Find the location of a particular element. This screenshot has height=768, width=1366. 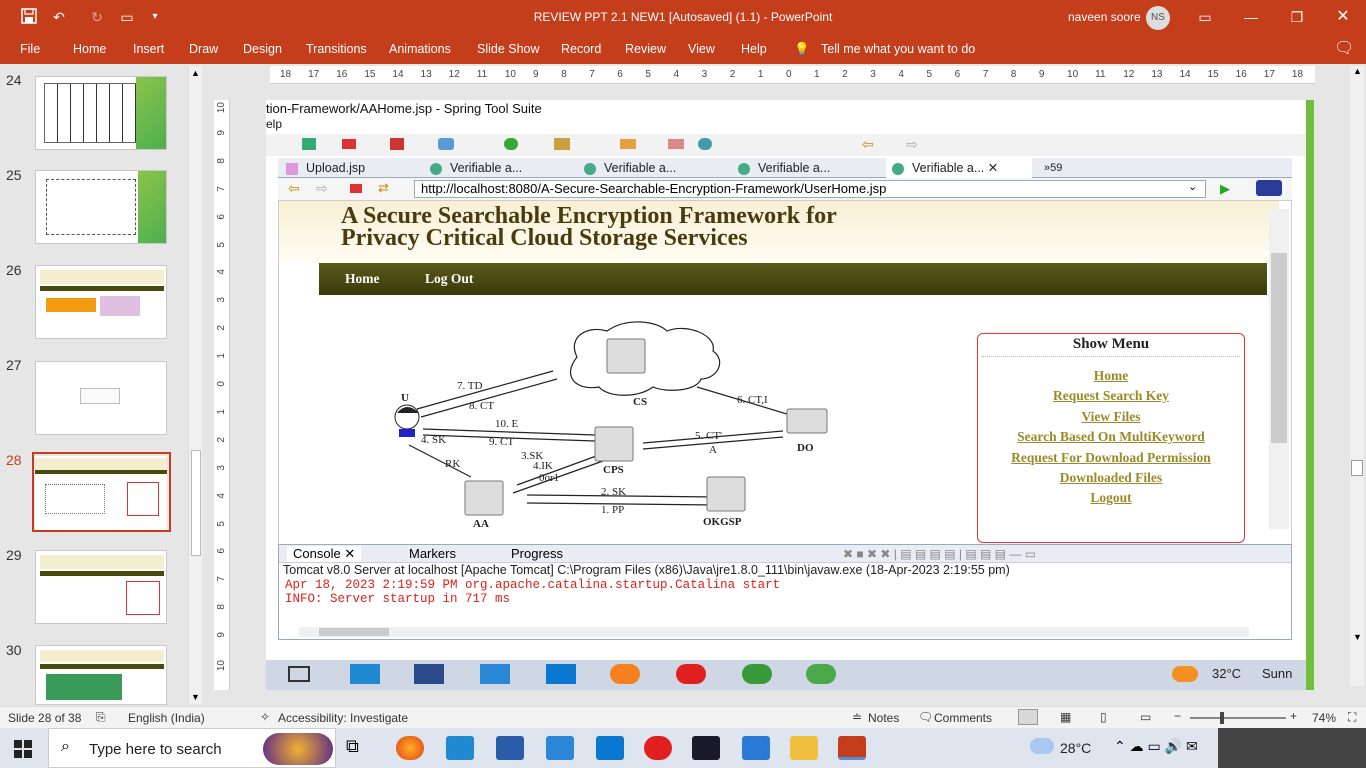

ruler-tick-label: 9 is located at coordinates (221, 635).